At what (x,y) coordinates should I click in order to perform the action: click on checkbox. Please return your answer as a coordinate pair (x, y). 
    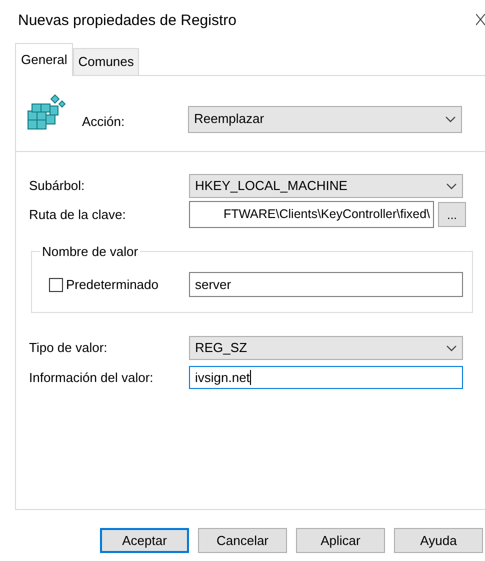
    Looking at the image, I should click on (56, 285).